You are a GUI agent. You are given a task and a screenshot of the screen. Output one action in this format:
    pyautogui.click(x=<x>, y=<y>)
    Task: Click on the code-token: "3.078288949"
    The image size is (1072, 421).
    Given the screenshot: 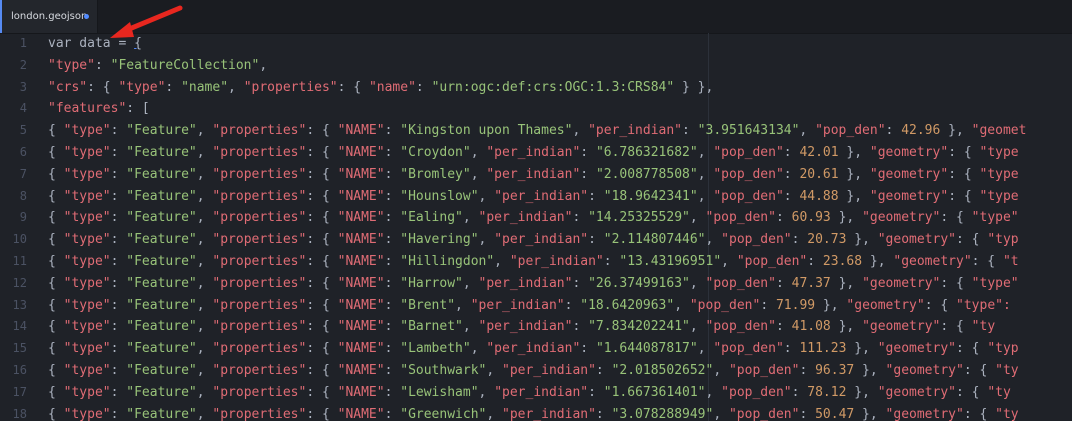 What is the action you would take?
    pyautogui.click(x=662, y=413)
    